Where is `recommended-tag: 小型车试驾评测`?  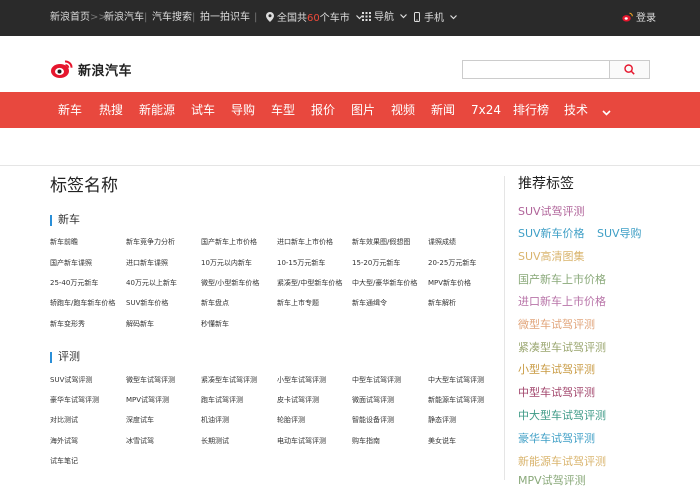
recommended-tag: 小型车试驾评测 is located at coordinates (556, 369).